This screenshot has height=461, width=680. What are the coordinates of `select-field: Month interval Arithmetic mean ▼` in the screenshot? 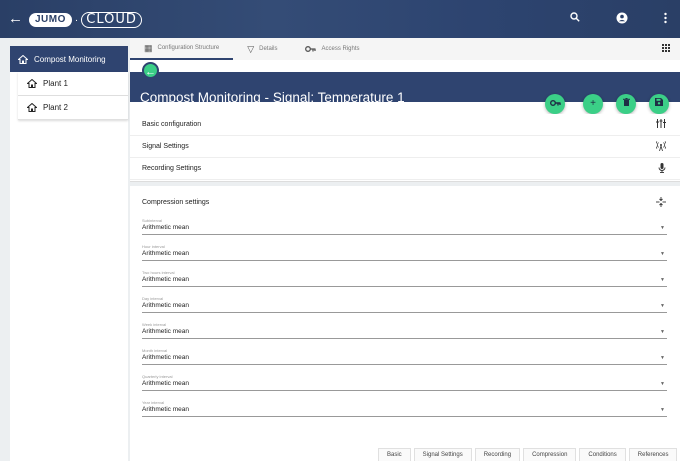 It's located at (404, 356).